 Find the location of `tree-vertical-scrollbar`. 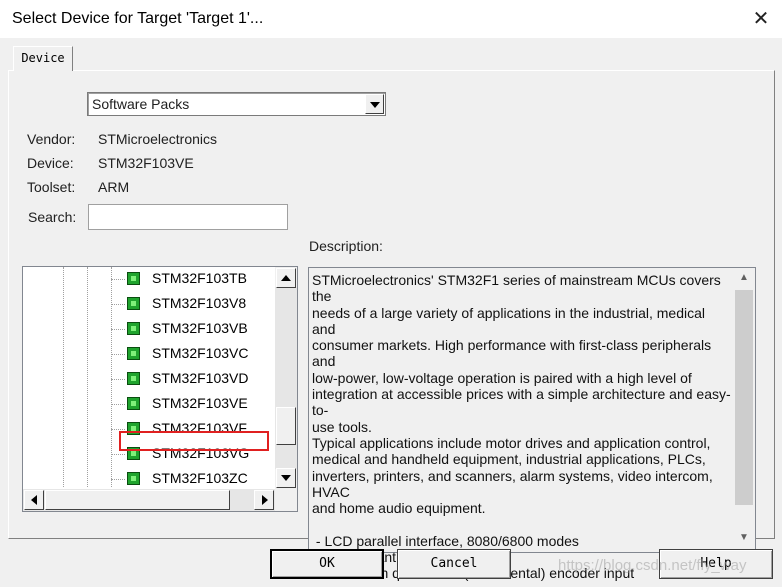

tree-vertical-scrollbar is located at coordinates (286, 378).